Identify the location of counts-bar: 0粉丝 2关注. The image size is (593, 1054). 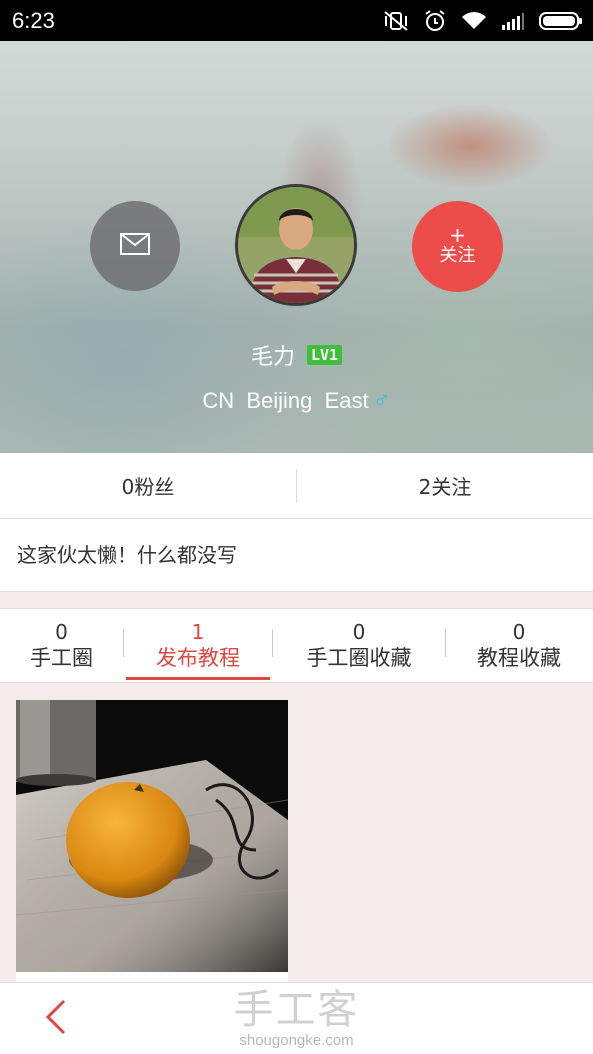
(296, 486).